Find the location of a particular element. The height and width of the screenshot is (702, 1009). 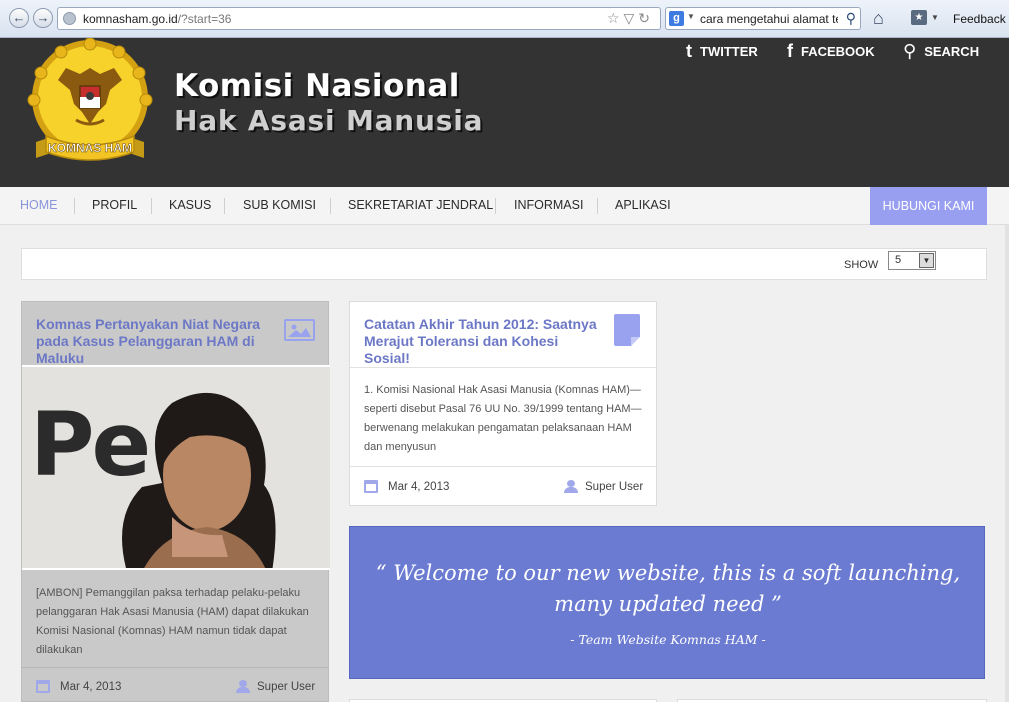

feedback-button: Feedback is located at coordinates (979, 19).